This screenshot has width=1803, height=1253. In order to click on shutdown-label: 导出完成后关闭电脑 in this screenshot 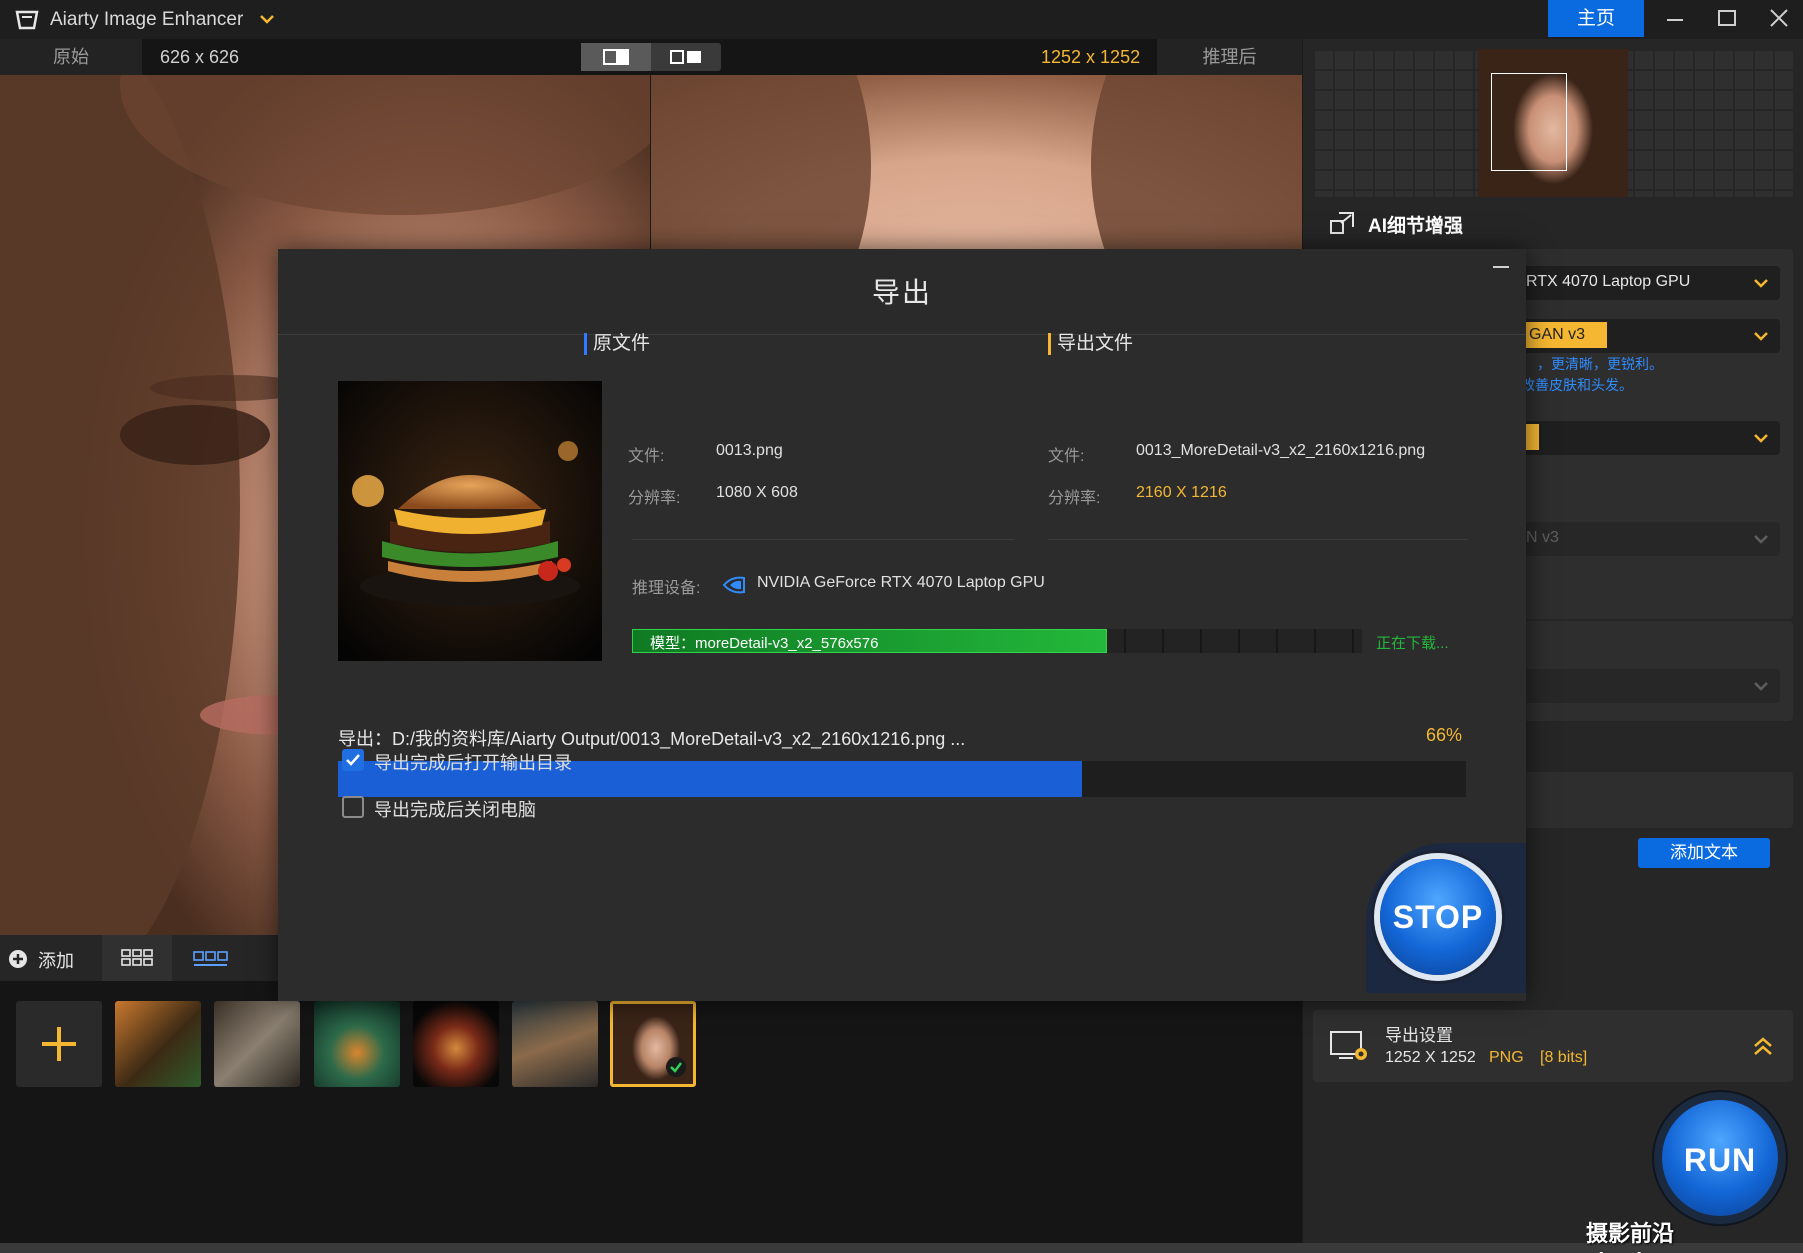, I will do `click(455, 809)`.